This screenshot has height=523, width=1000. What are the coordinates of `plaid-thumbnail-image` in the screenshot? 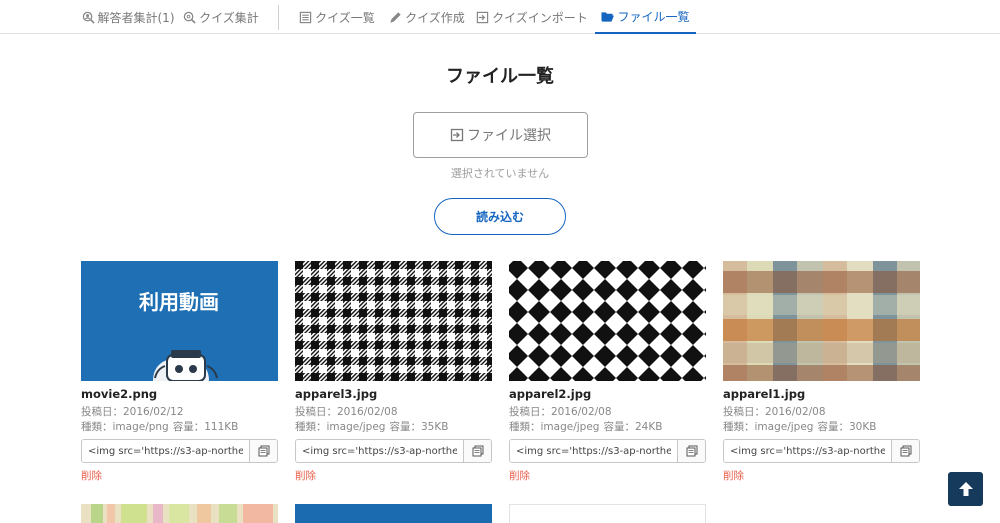 It's located at (821, 321).